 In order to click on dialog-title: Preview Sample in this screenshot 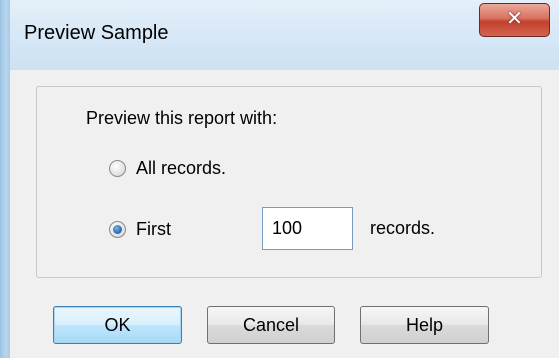, I will do `click(96, 33)`.